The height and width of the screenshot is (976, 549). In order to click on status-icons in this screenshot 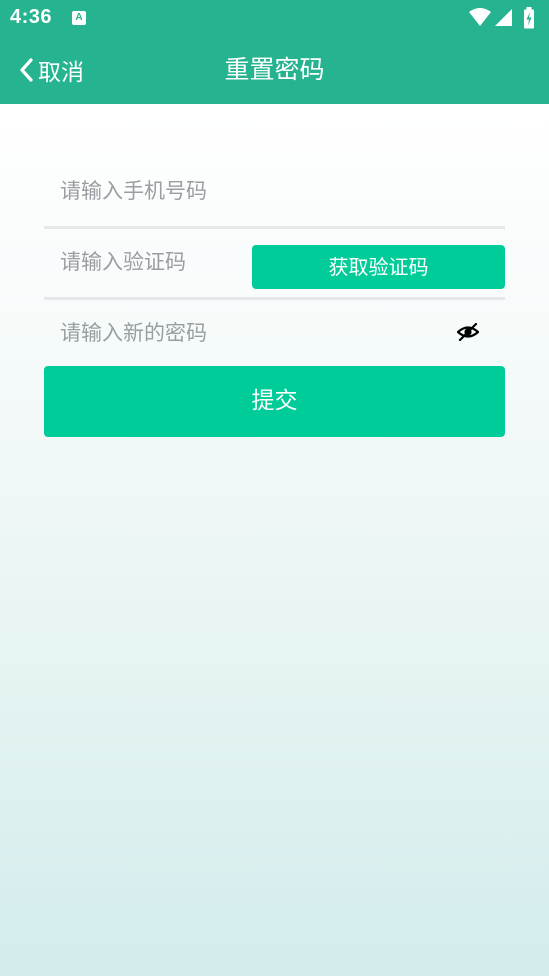, I will do `click(504, 18)`.